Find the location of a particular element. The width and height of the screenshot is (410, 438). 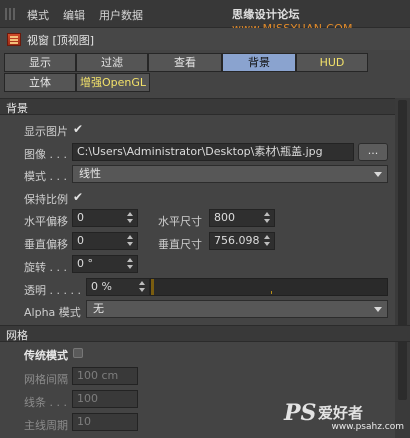

grid-spacing-input: 100 cm is located at coordinates (105, 376).